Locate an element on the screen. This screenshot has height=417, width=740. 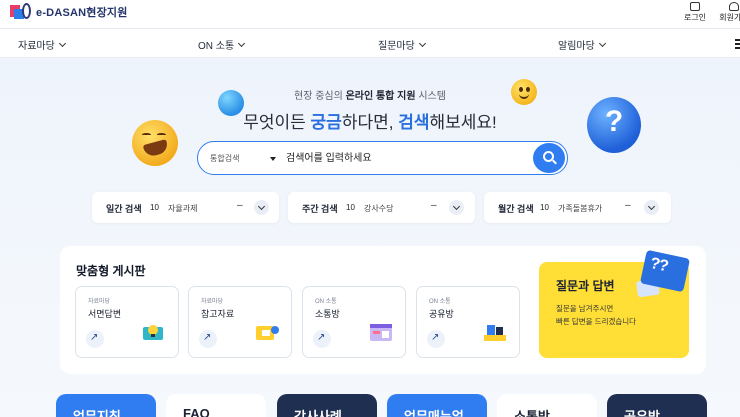
nav-item-on-communication: ON 소통 is located at coordinates (222, 44).